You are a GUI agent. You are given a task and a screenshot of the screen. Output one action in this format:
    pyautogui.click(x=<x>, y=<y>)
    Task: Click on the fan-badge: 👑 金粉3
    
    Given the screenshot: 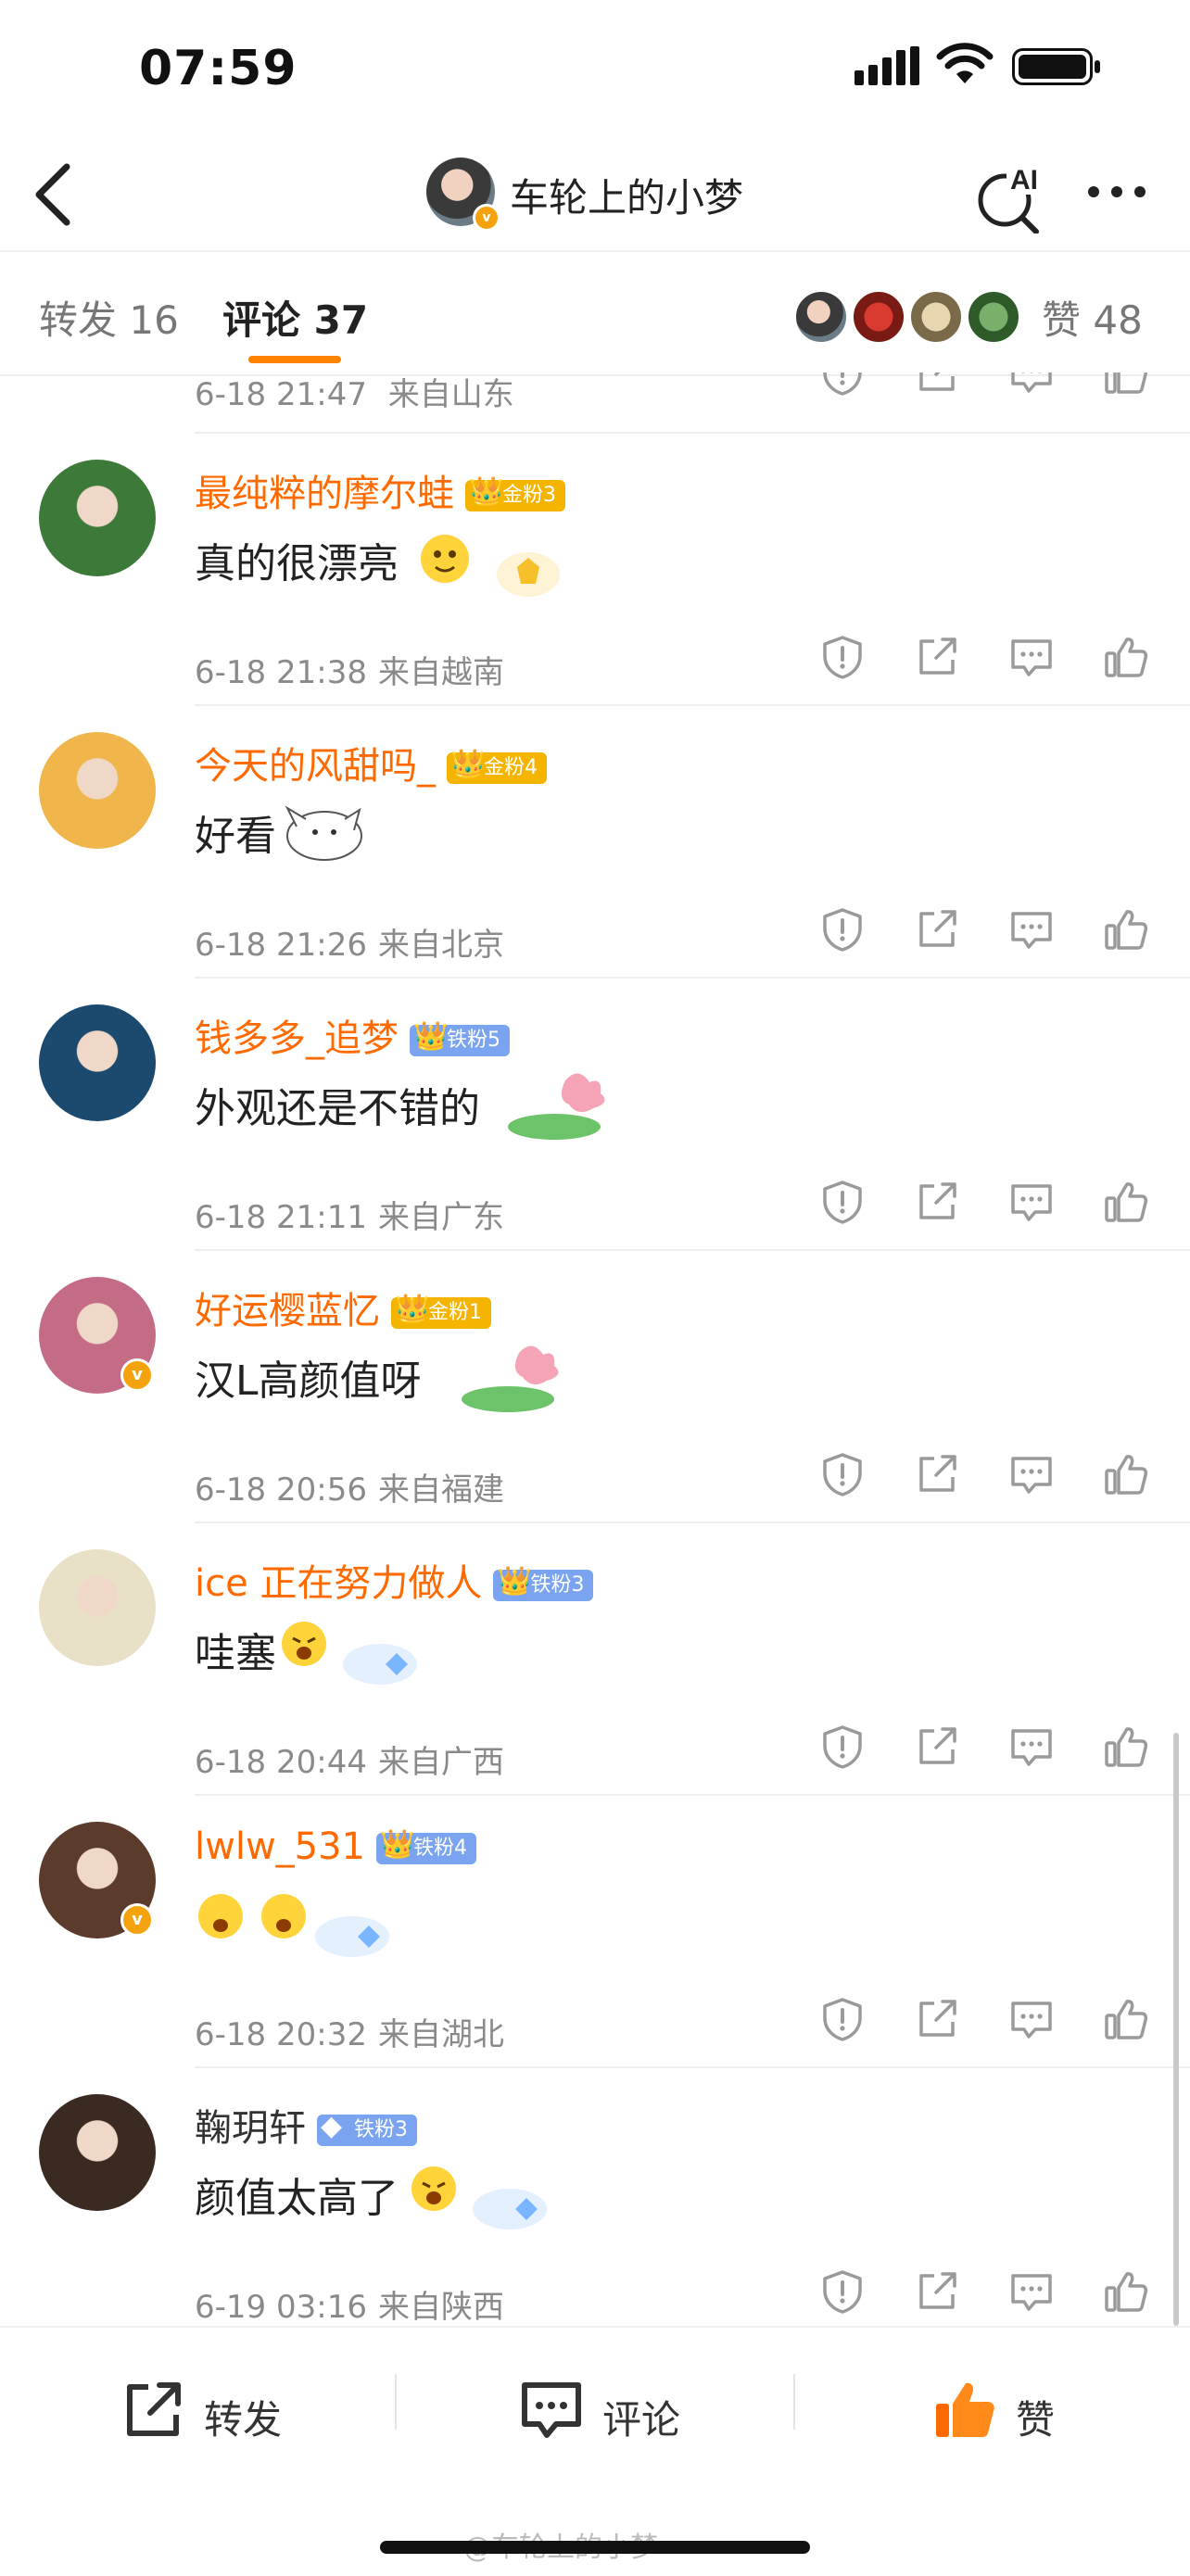 What is the action you would take?
    pyautogui.click(x=515, y=494)
    